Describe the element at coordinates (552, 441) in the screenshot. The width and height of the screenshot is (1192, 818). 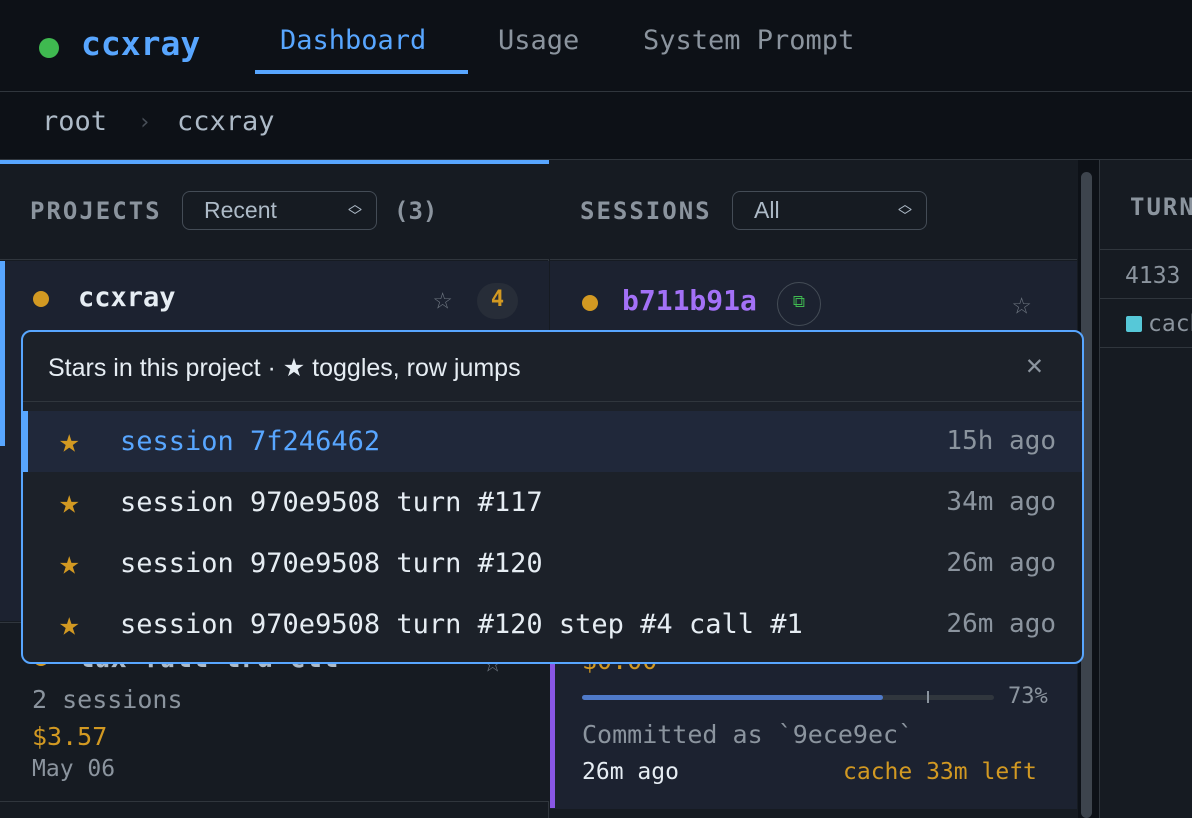
I see `starred-item: ★ session 7f246462 15h ago` at that location.